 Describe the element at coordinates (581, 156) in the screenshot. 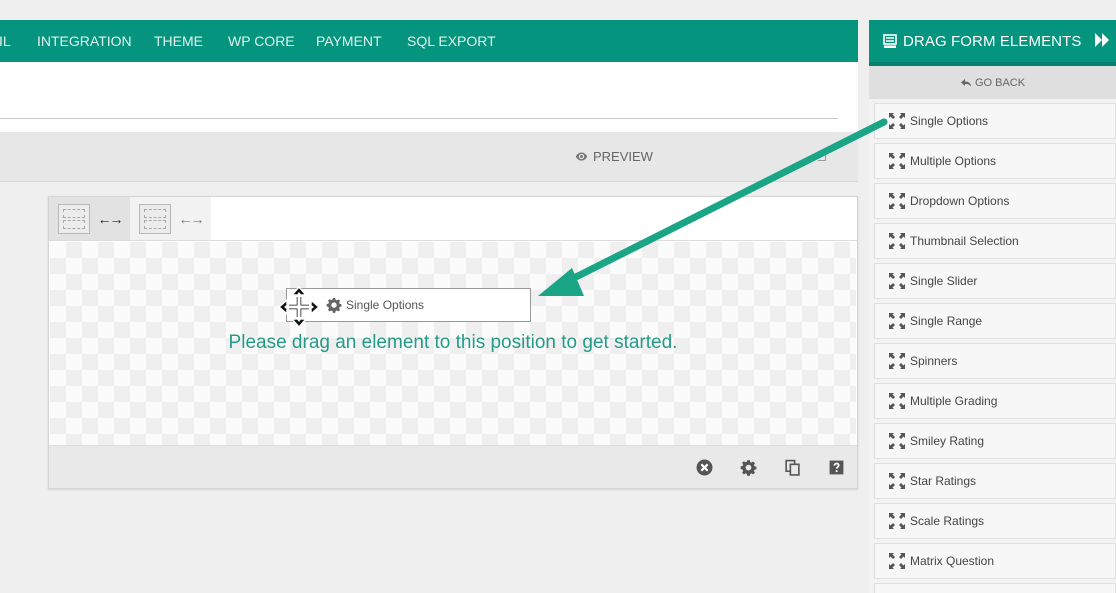

I see `eye-icon` at that location.